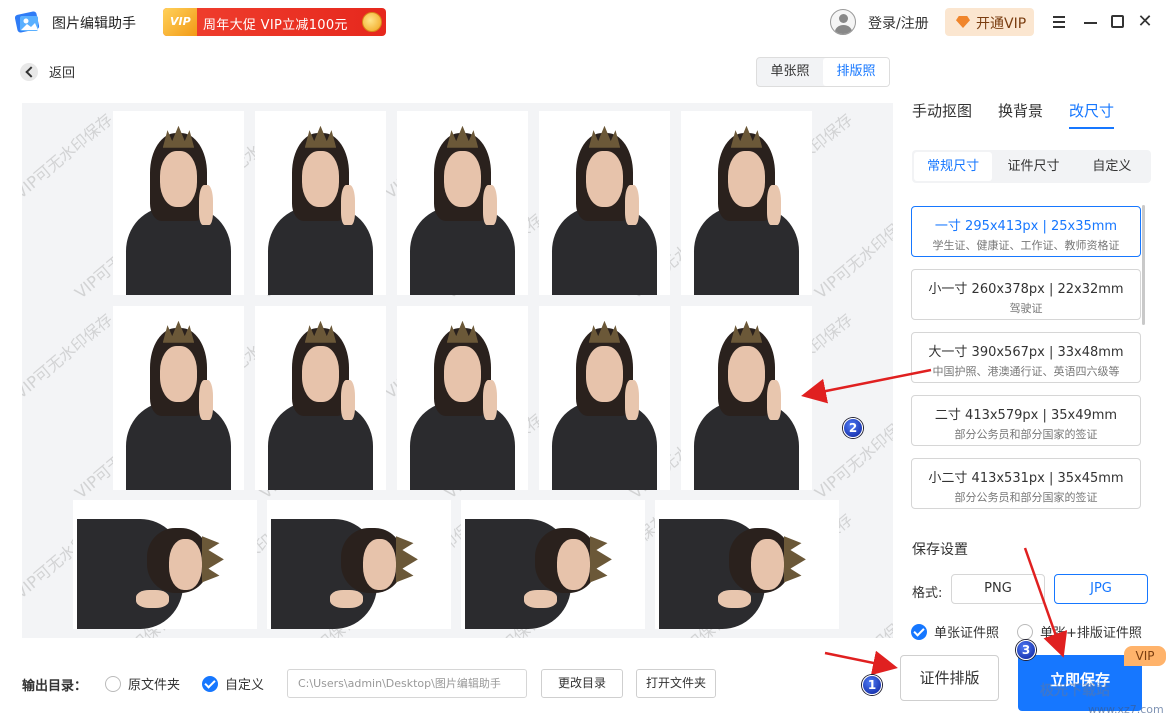 The width and height of the screenshot is (1170, 726). What do you see at coordinates (898, 23) in the screenshot?
I see `login-register-link: 登录/注册` at bounding box center [898, 23].